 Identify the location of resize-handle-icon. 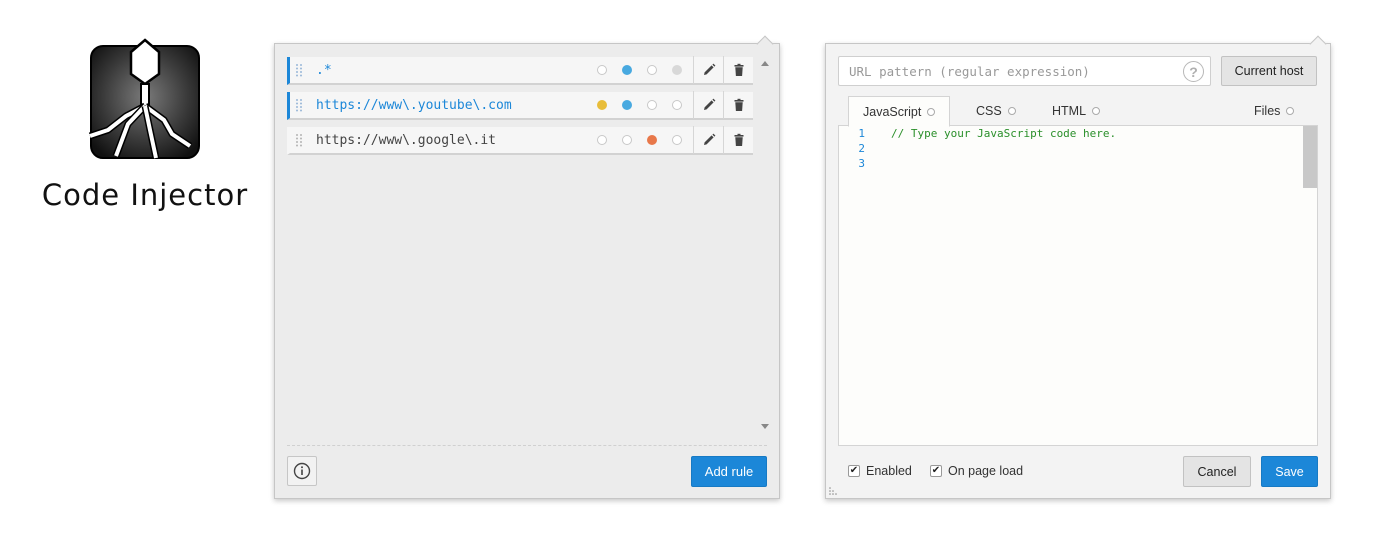
(833, 490).